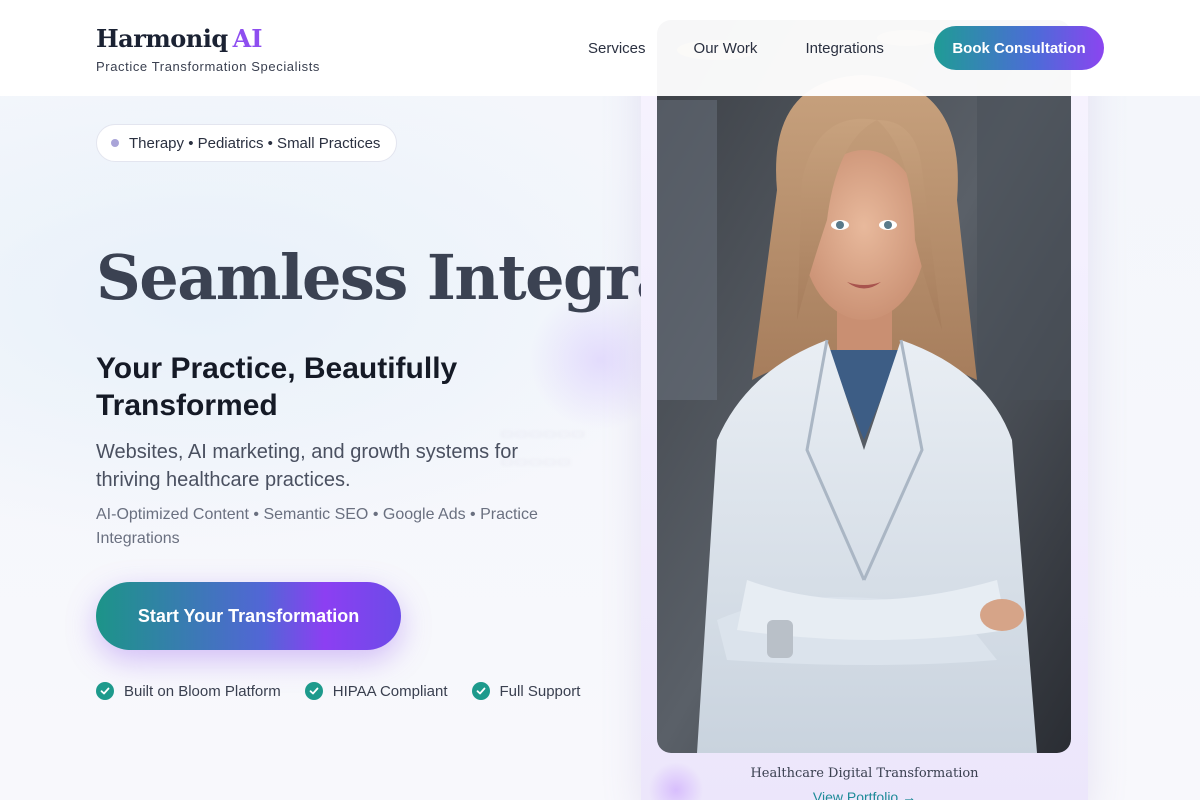 This screenshot has height=800, width=1200. I want to click on brand-tagline: Practice Transformation Specialists, so click(208, 66).